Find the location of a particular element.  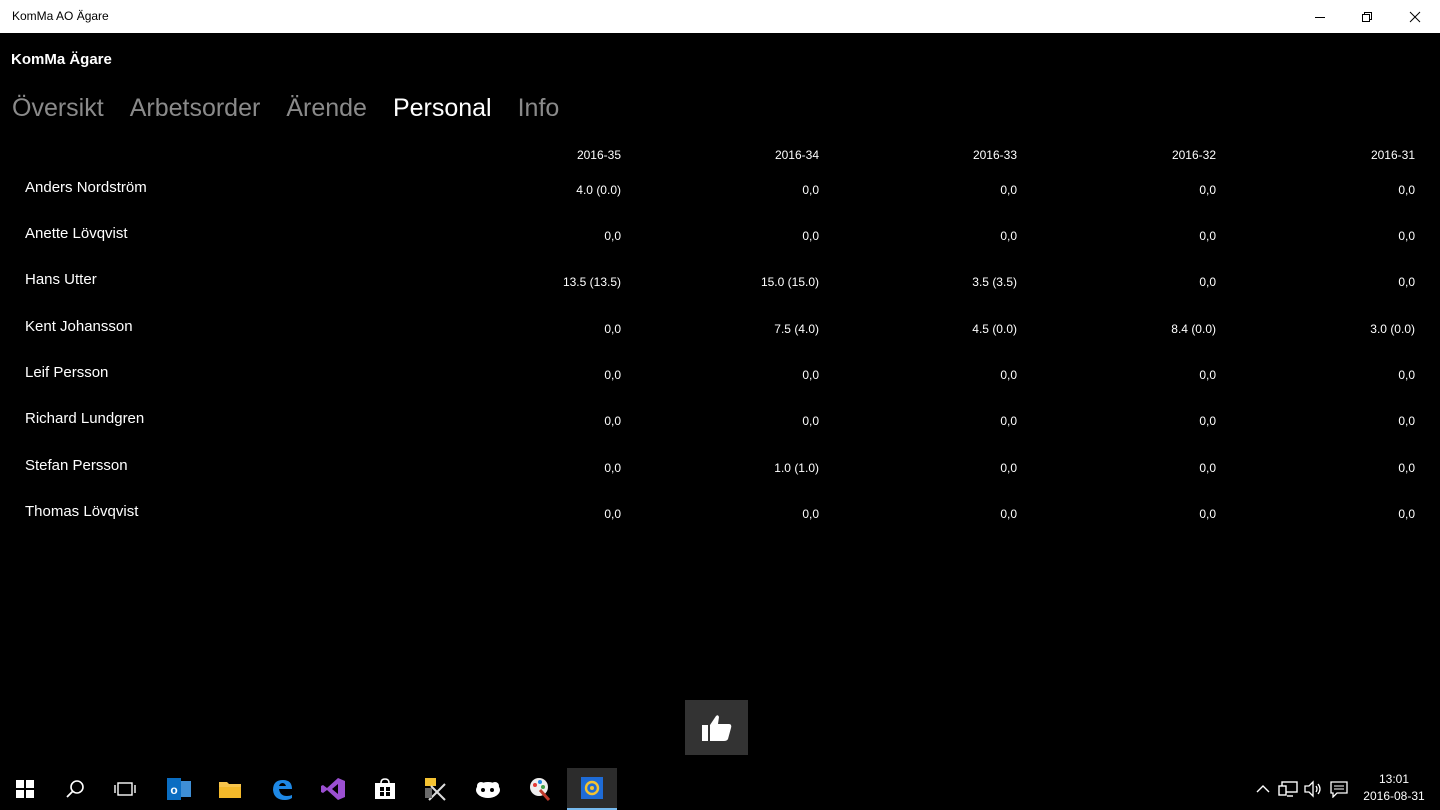

file-explorer-icon is located at coordinates (230, 790).